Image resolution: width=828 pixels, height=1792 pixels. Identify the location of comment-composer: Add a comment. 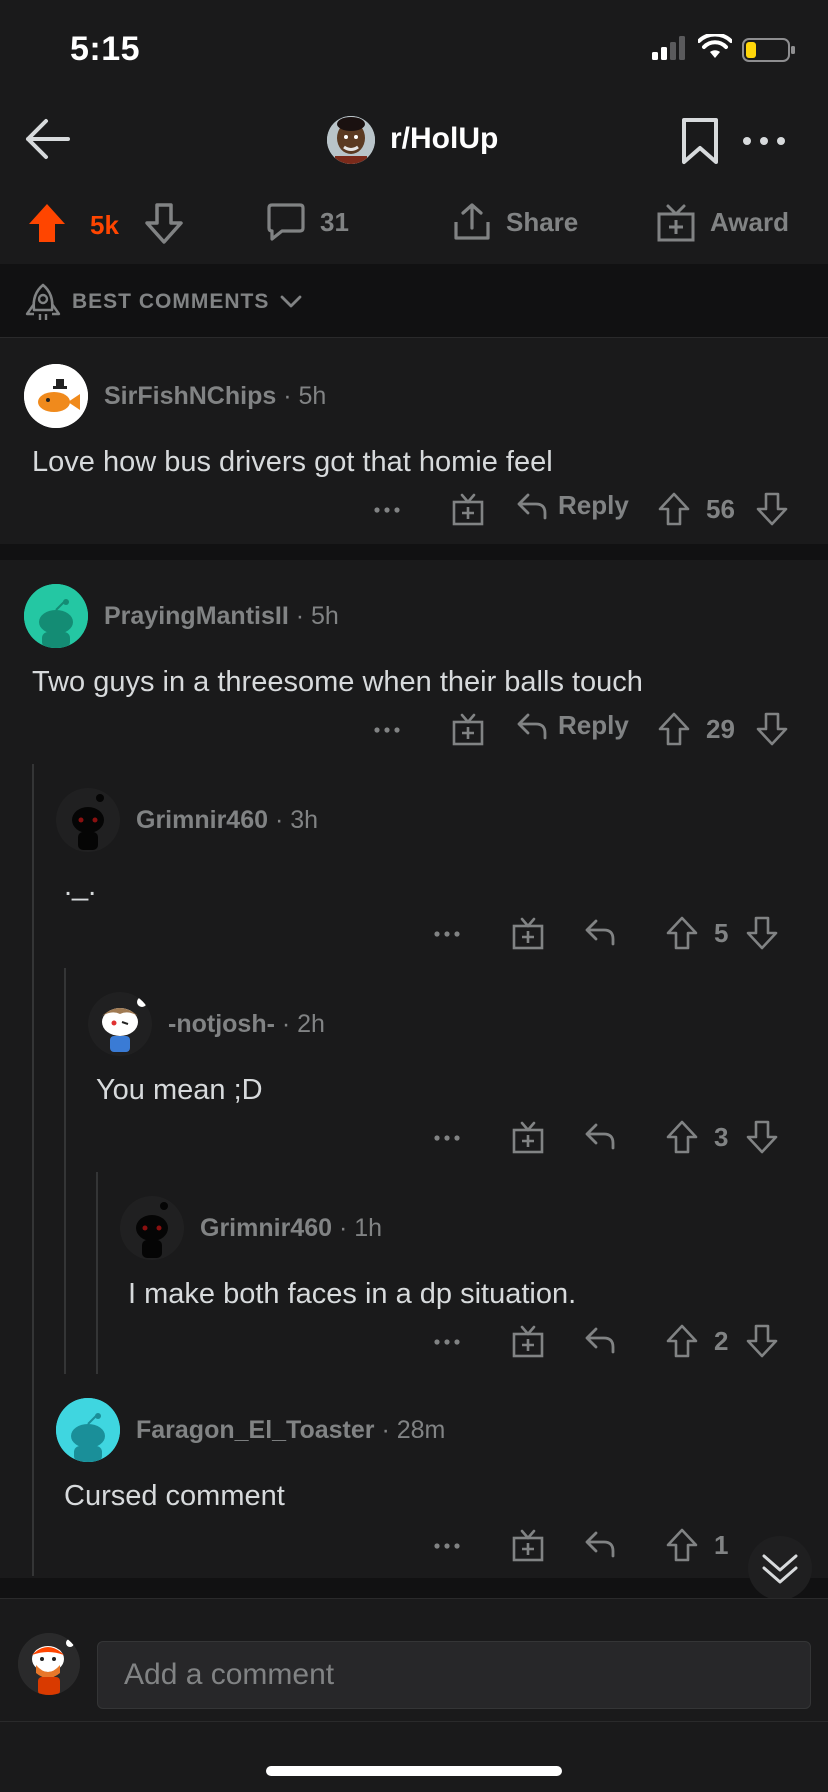
(414, 1660).